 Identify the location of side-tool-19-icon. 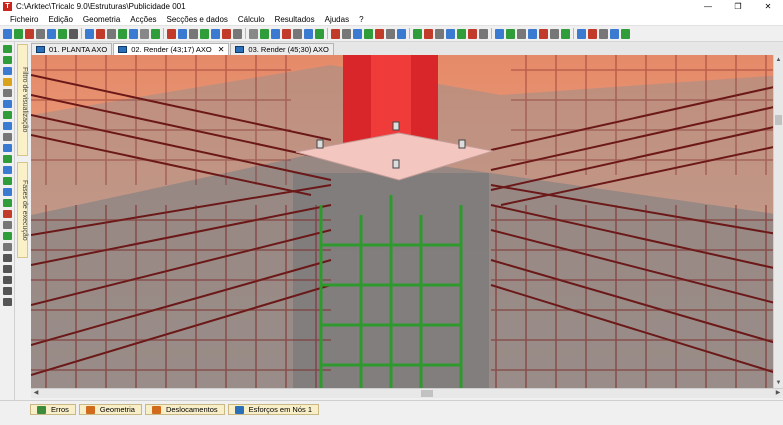
(7, 247).